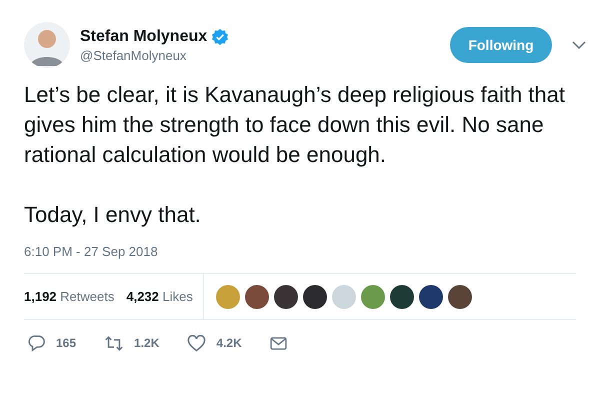  I want to click on tweet-timestamp: 6:10 PM - 27 Sep 2018, so click(309, 251).